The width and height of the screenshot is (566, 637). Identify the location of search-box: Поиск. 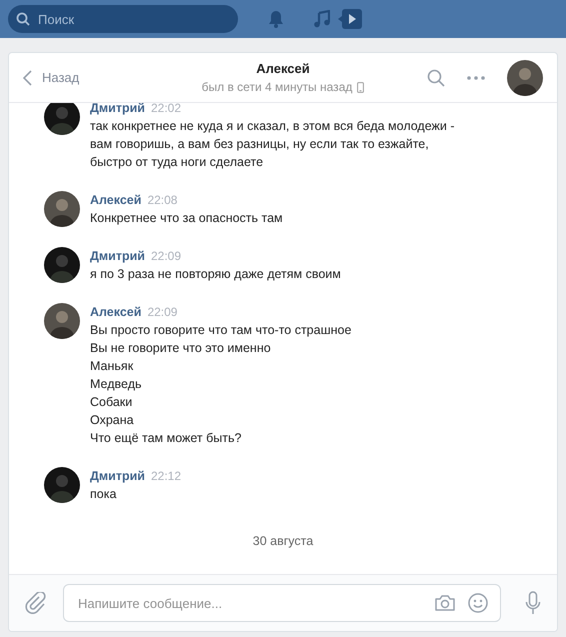
(123, 19).